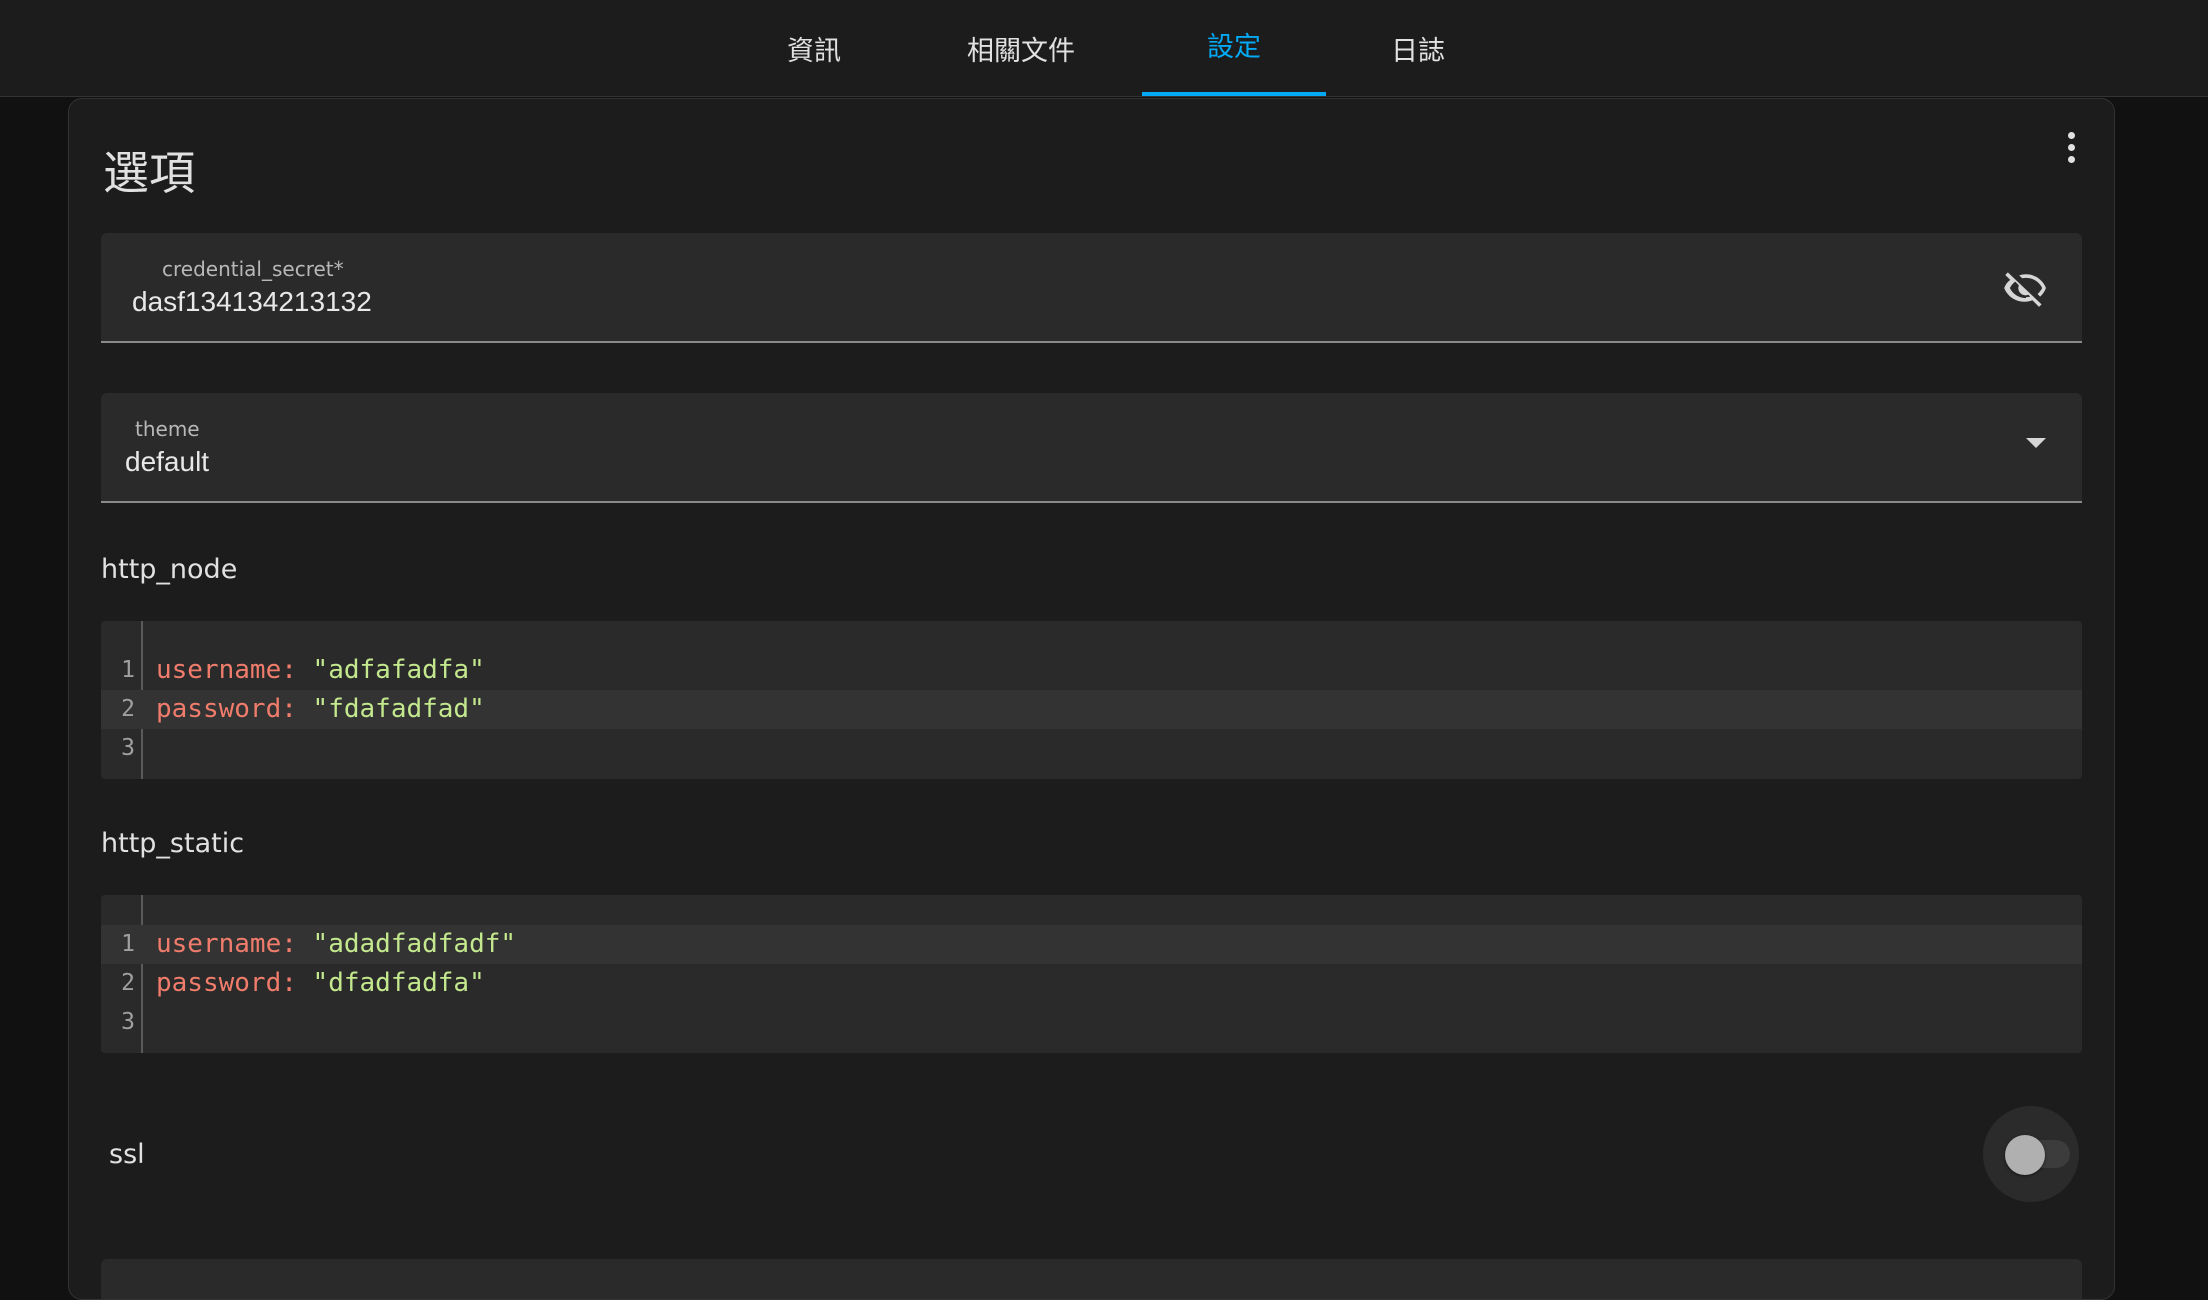  I want to click on more-vert-icon, so click(2071, 147).